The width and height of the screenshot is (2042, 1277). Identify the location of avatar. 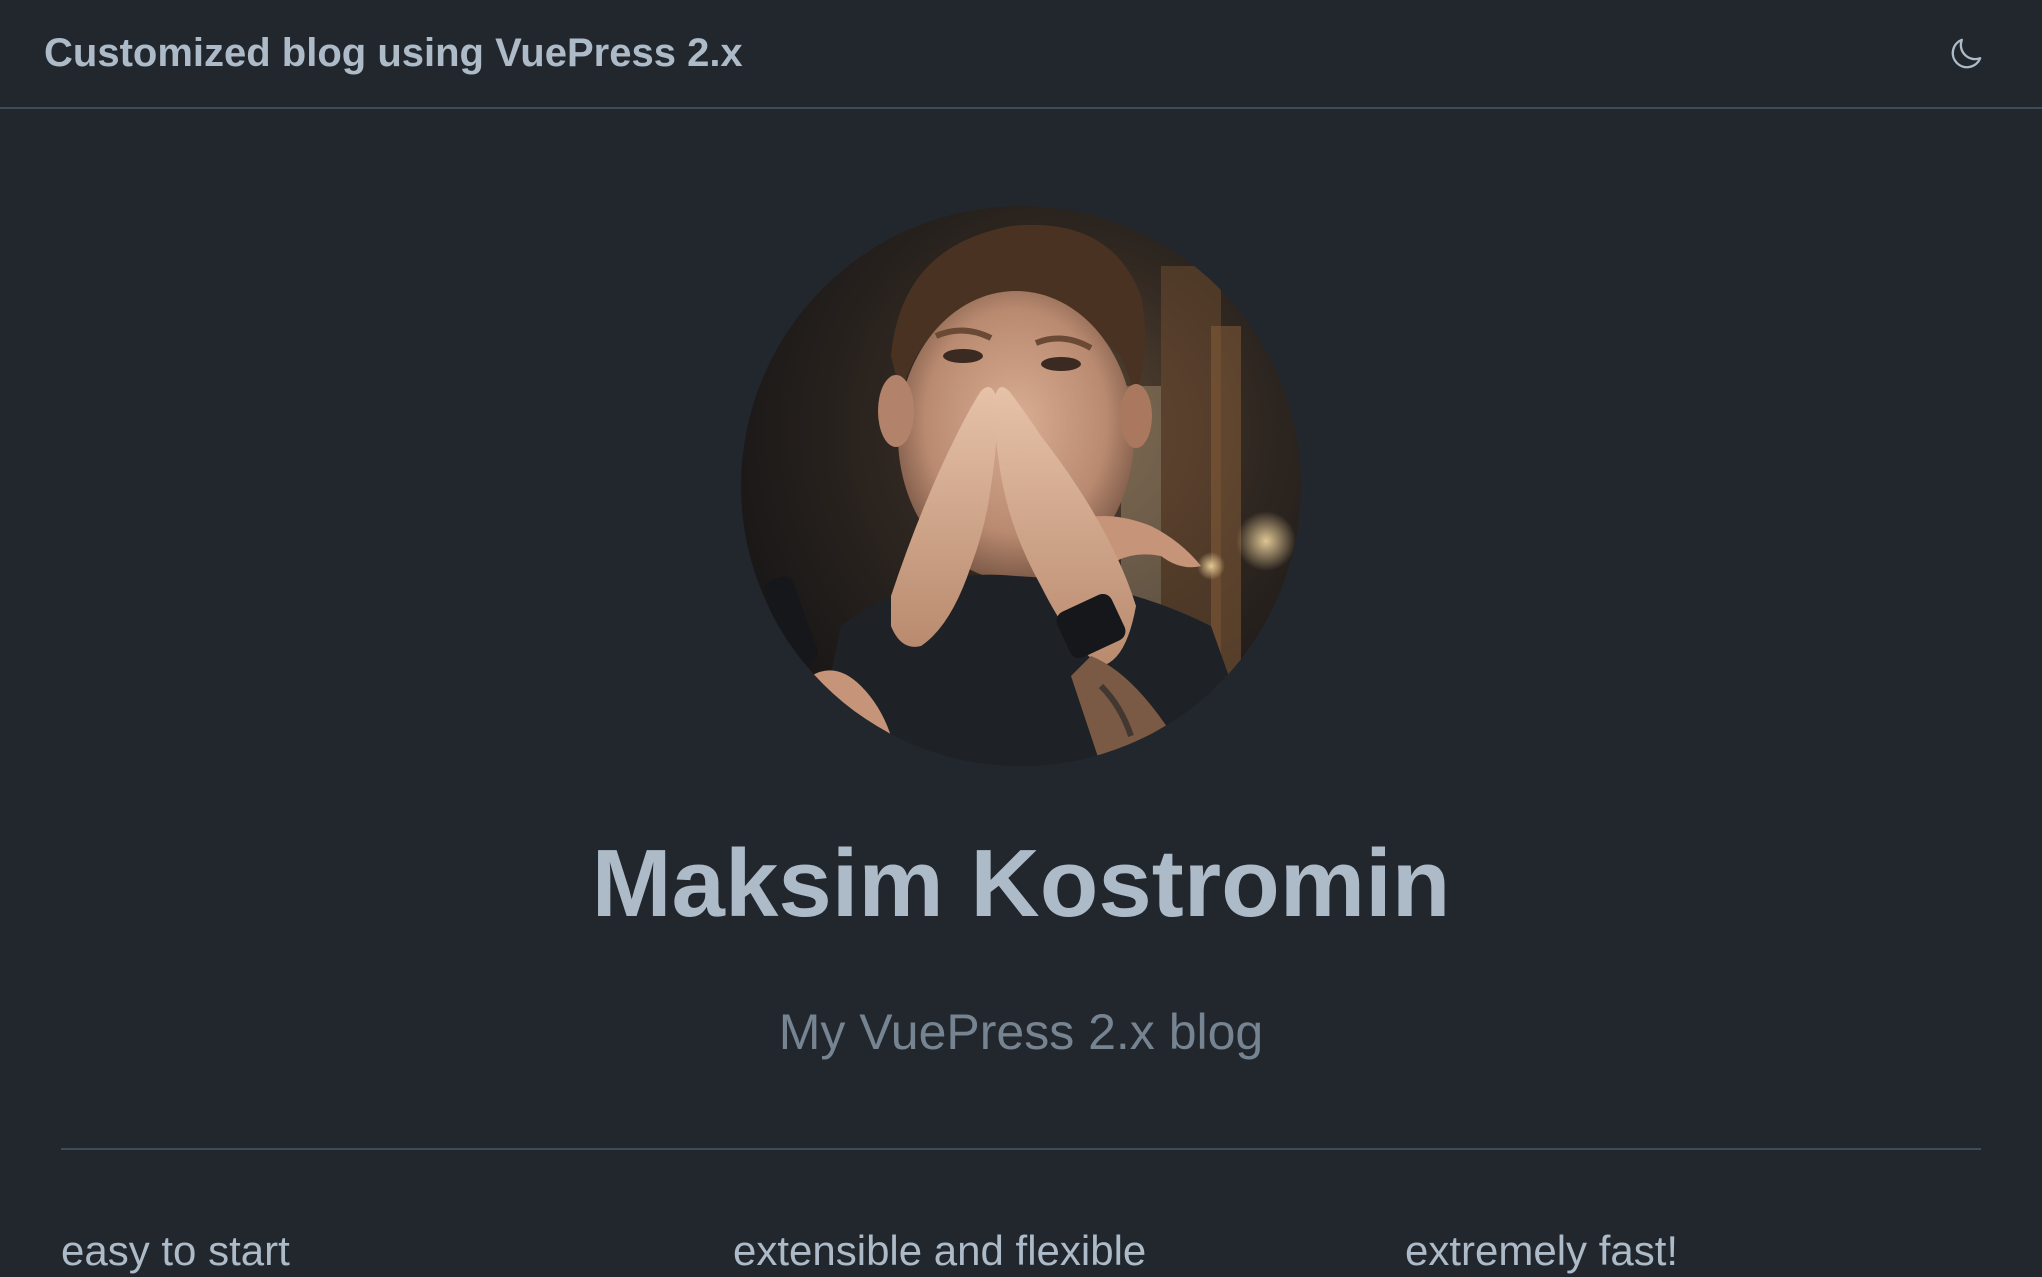
(1021, 486).